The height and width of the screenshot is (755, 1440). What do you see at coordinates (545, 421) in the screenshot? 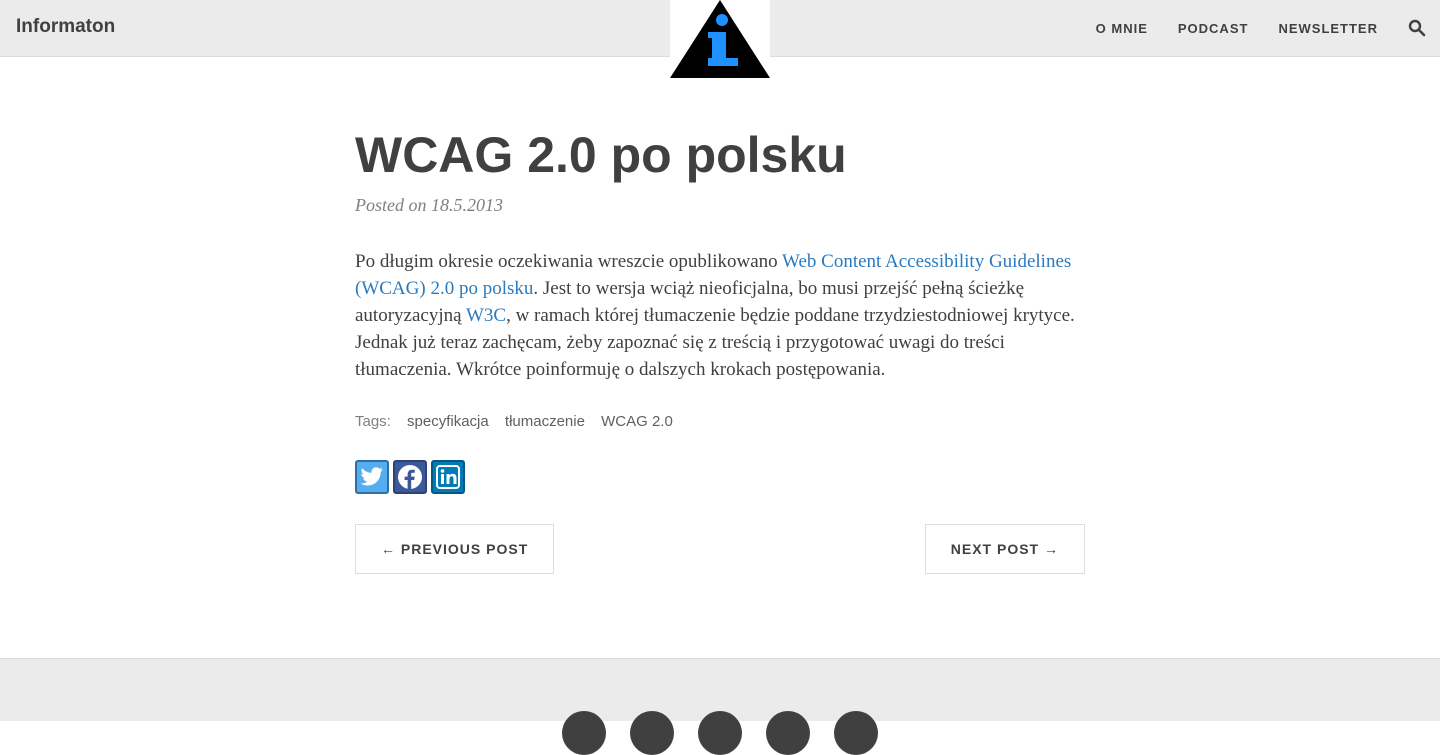
I see `tag-tlumaczenie: tłumaczenie` at bounding box center [545, 421].